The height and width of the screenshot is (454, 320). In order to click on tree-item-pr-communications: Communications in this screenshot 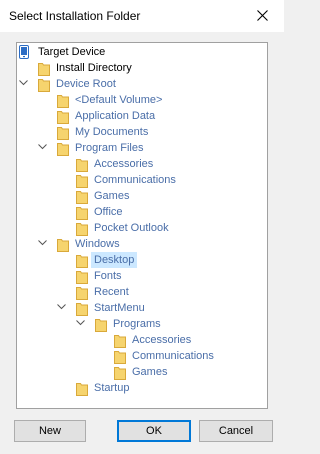, I will do `click(189, 356)`.